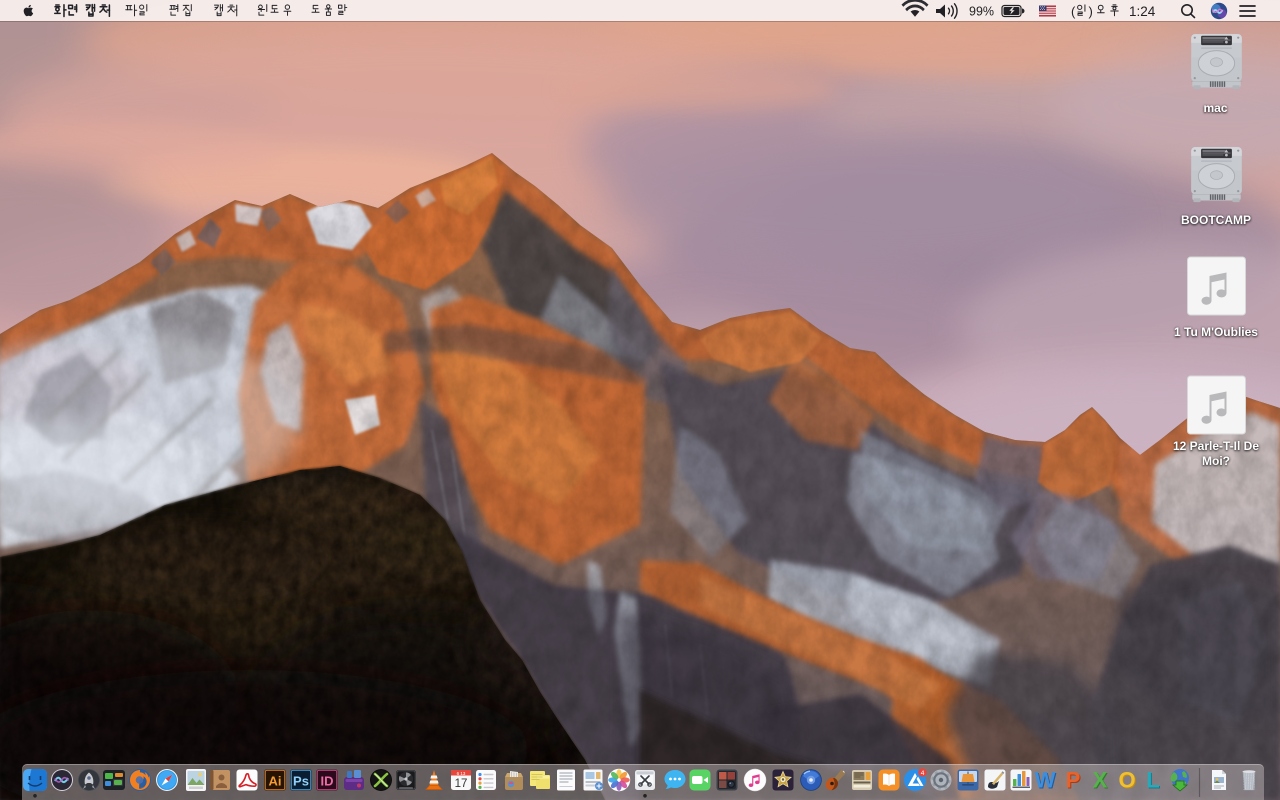 This screenshot has width=1280, height=800. I want to click on svg-text: P, so click(1073, 780).